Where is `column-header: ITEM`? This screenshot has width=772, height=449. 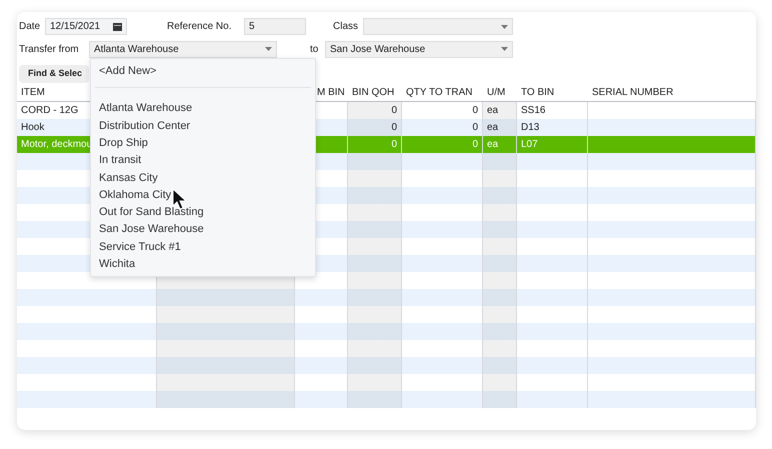 column-header: ITEM is located at coordinates (33, 92).